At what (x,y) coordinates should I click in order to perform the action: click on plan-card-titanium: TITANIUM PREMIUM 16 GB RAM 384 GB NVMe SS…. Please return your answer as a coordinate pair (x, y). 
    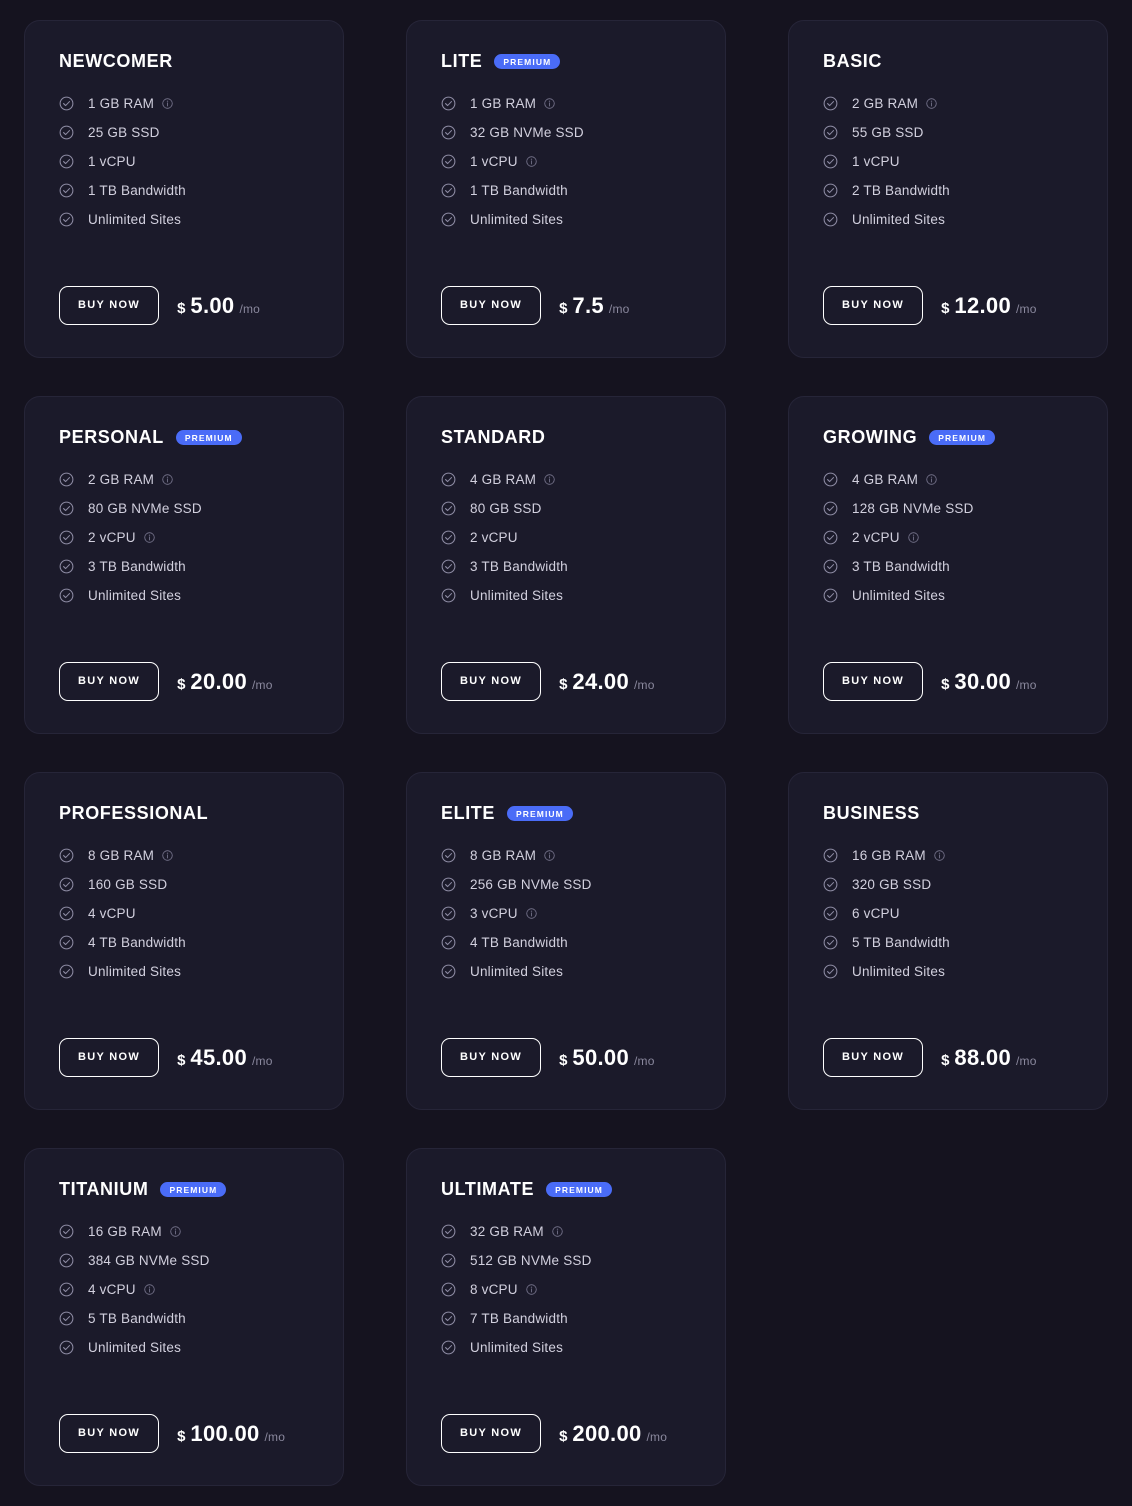
    Looking at the image, I should click on (184, 1317).